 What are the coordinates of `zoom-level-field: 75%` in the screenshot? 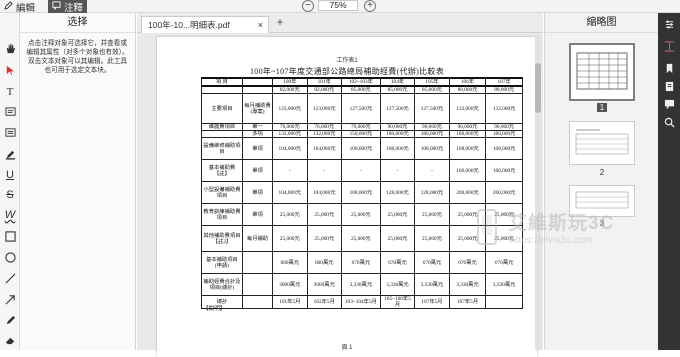 It's located at (338, 5).